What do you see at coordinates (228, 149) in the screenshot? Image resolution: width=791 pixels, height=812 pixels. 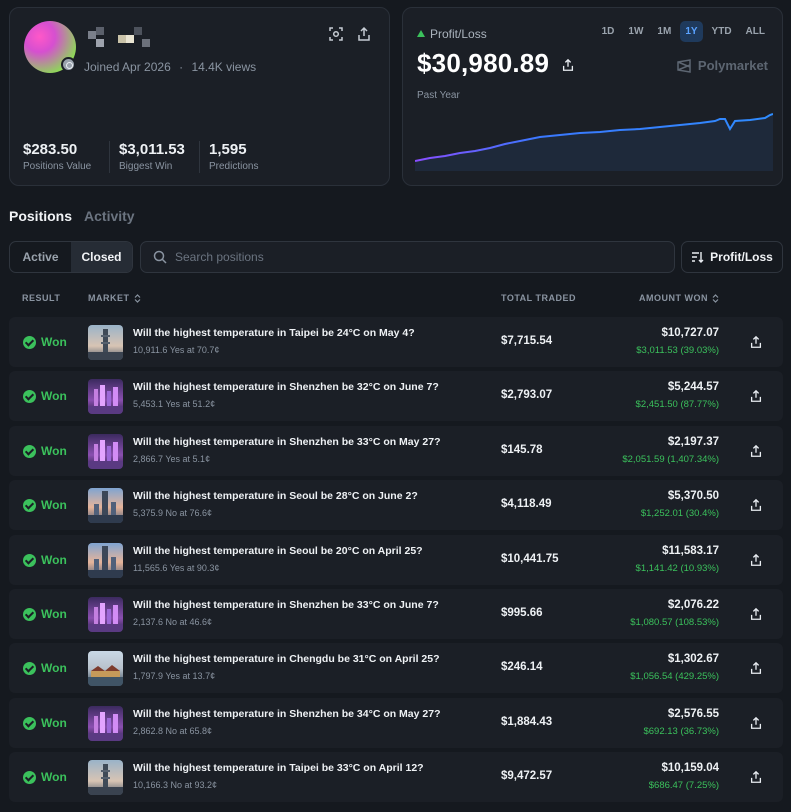 I see `stat-value: 1,595` at bounding box center [228, 149].